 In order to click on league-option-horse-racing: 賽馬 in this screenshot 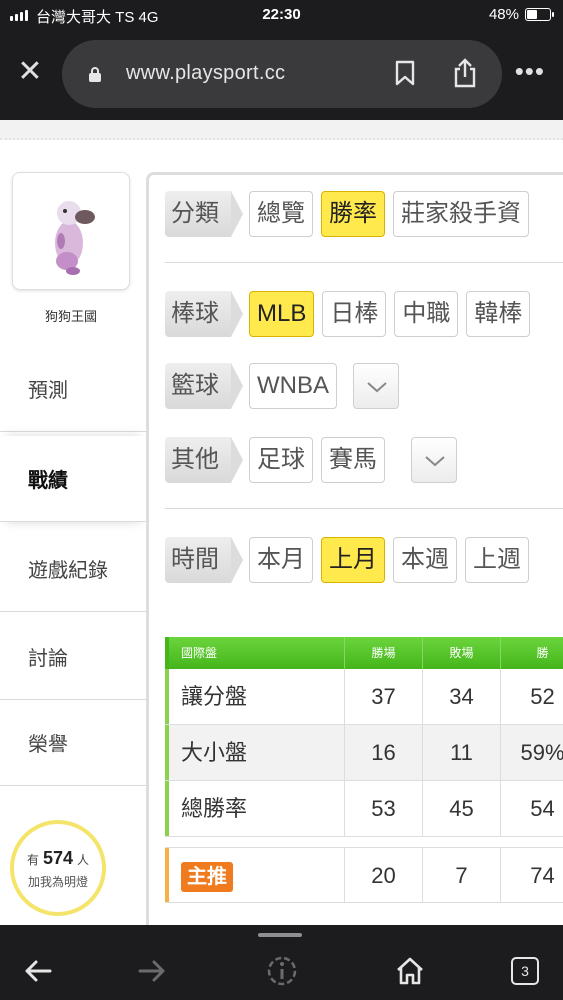, I will do `click(353, 460)`.